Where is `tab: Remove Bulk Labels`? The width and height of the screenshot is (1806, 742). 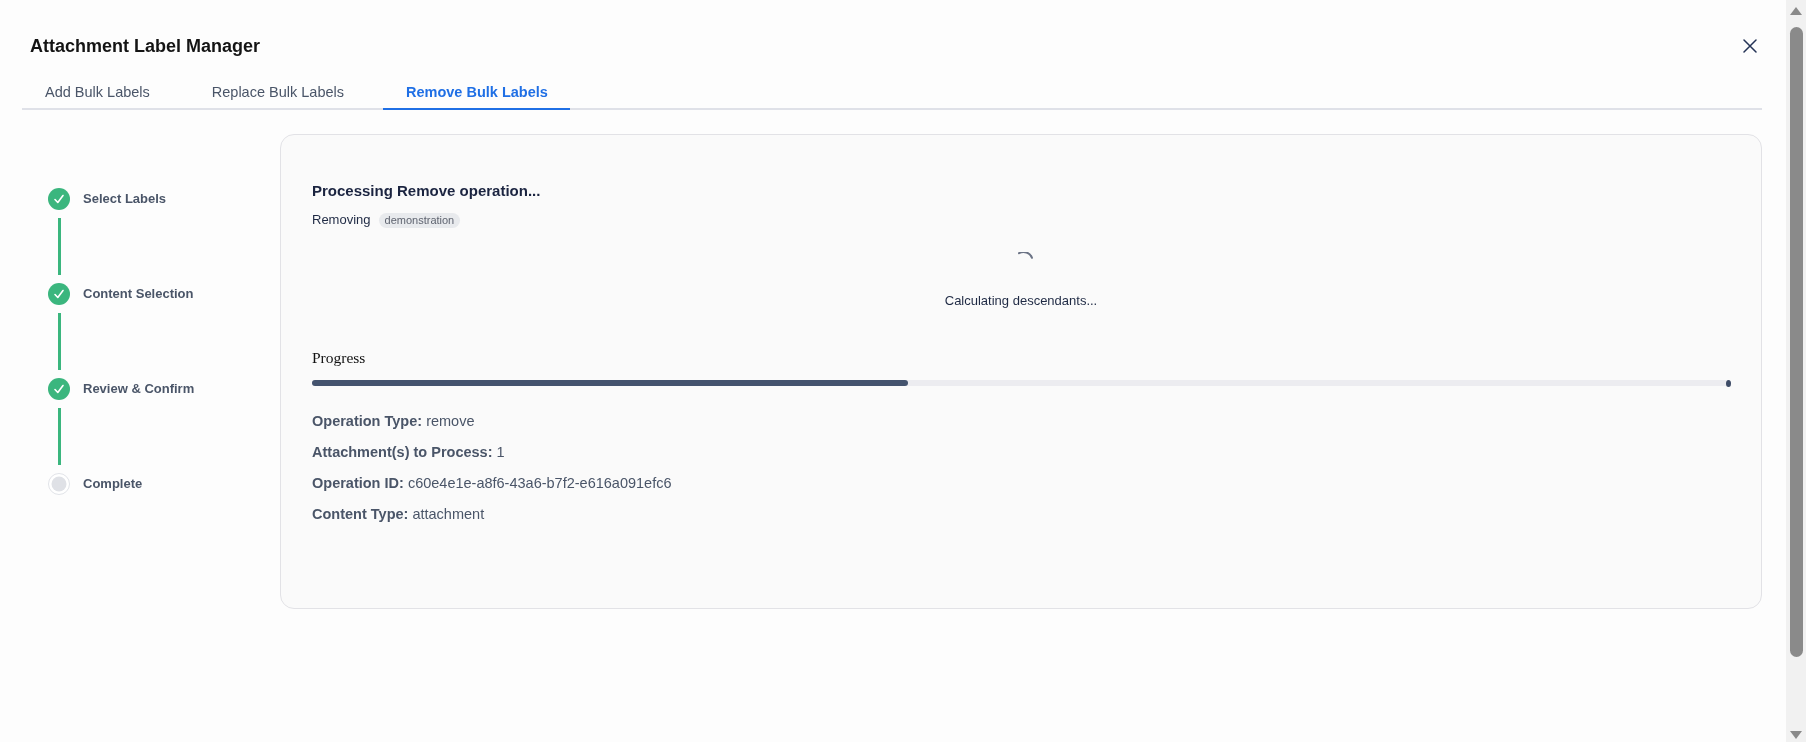
tab: Remove Bulk Labels is located at coordinates (476, 91).